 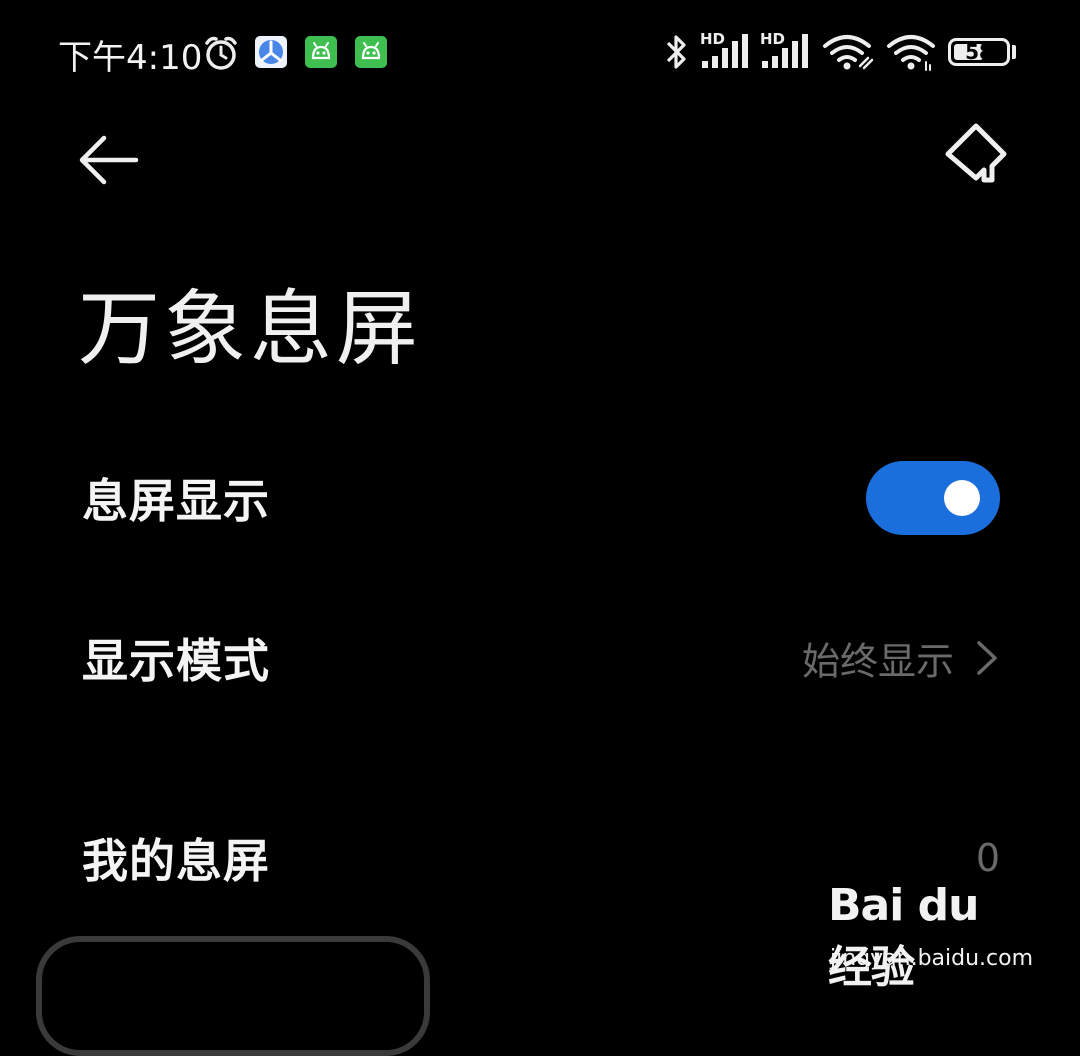 I want to click on watermark-url: jingyan.baidu.com, so click(x=932, y=958).